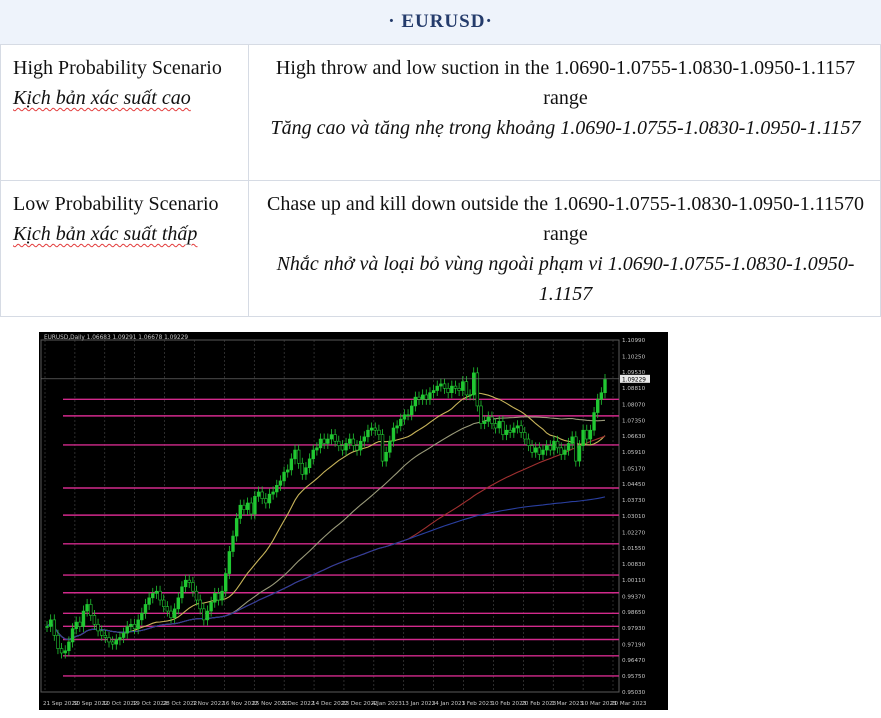  I want to click on scenario-label-vi: Kịch bản xác suất thấp, so click(105, 234).